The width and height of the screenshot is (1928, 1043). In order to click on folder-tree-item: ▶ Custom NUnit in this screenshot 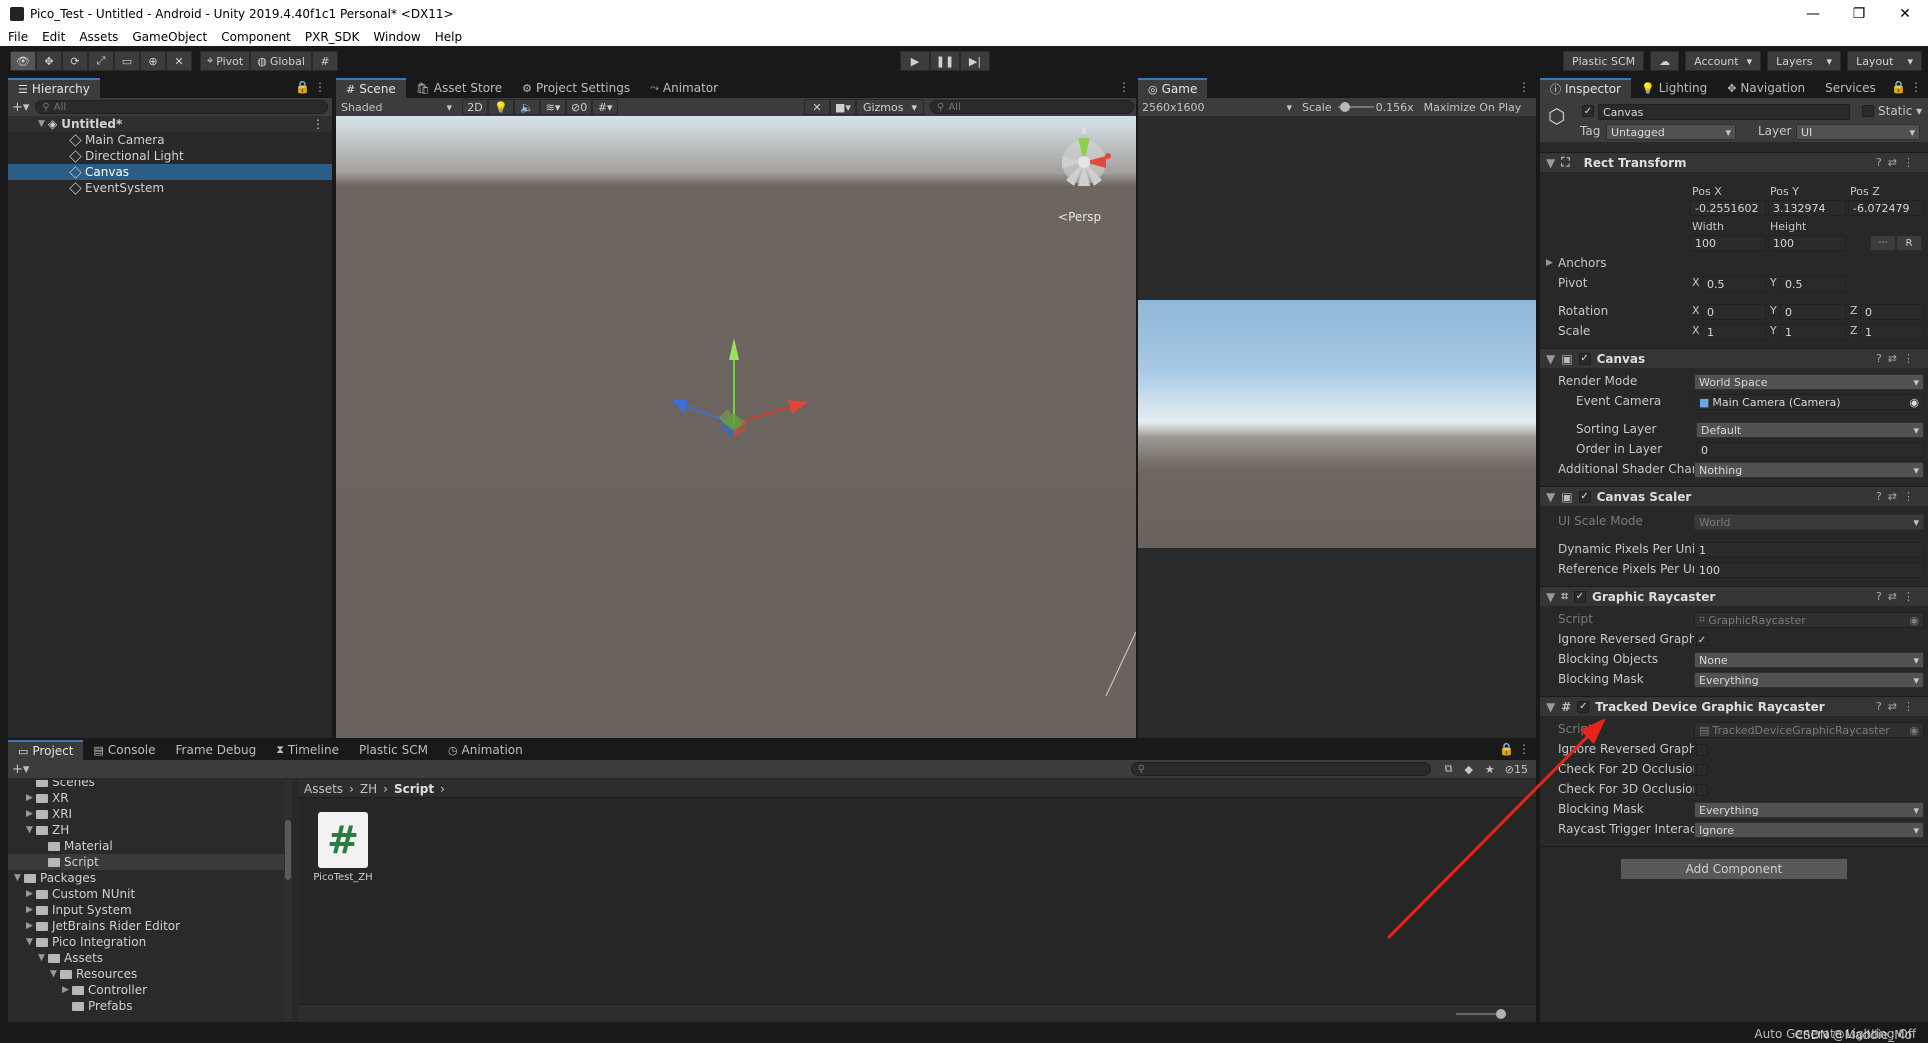, I will do `click(146, 894)`.